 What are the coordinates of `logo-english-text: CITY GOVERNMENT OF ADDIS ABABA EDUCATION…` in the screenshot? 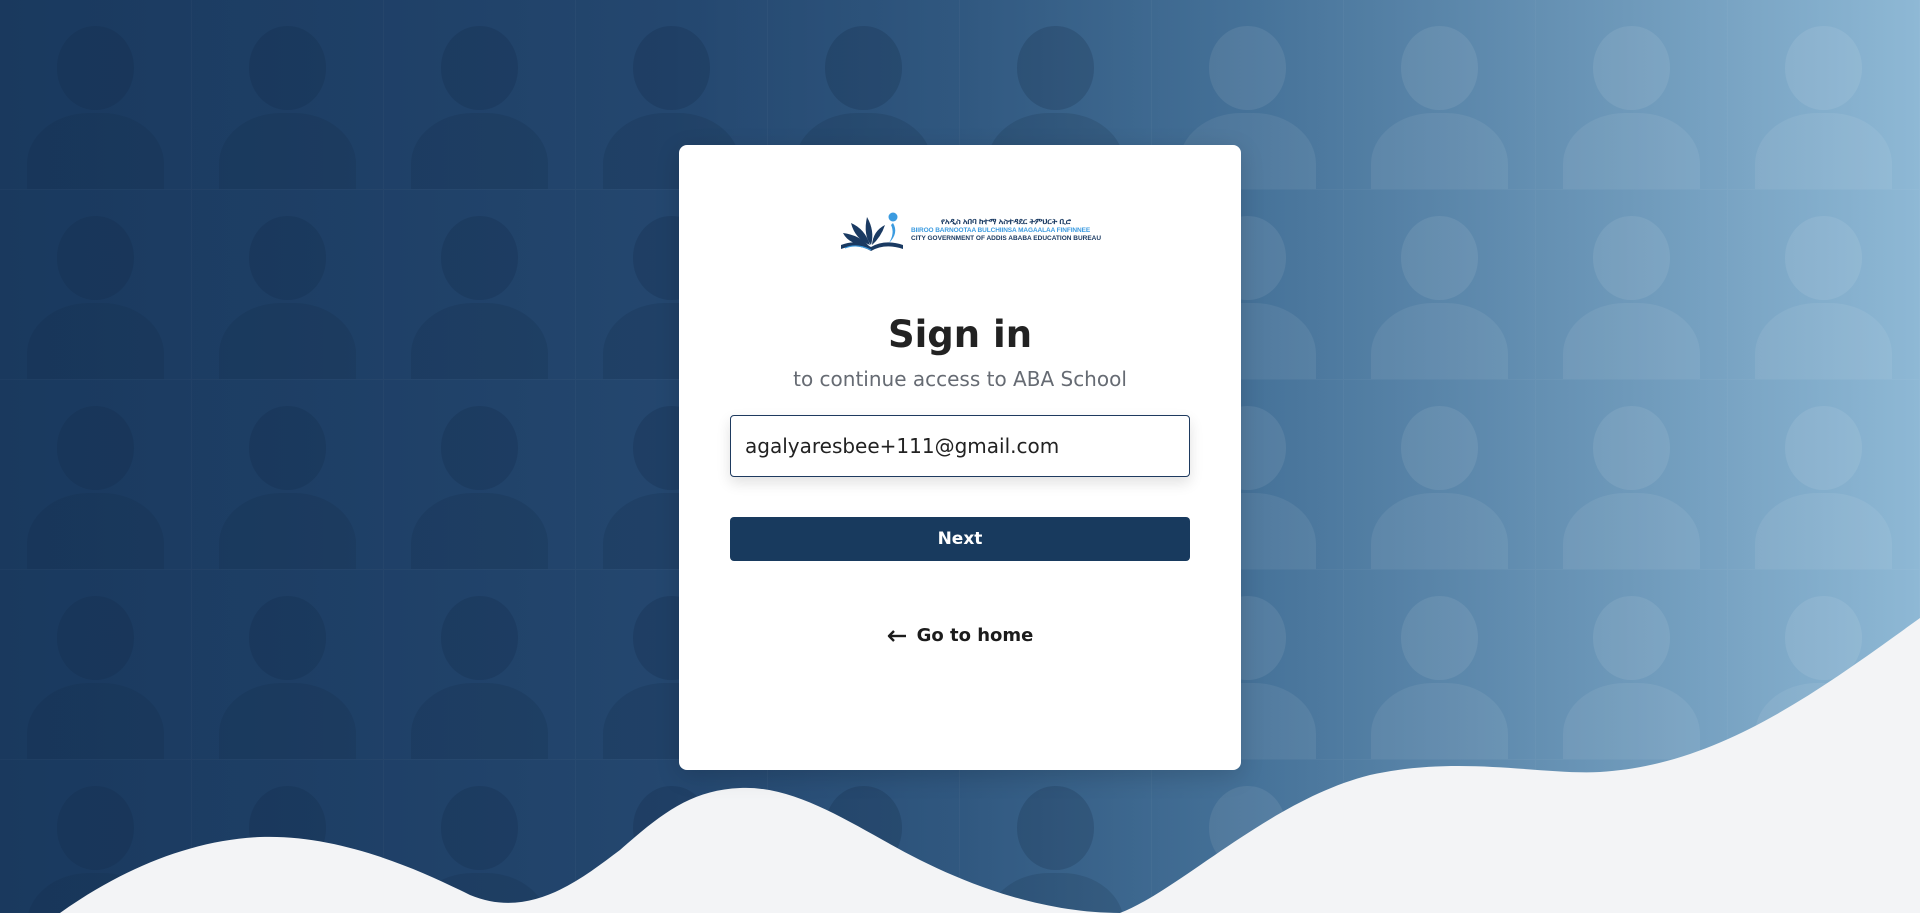 It's located at (1006, 238).